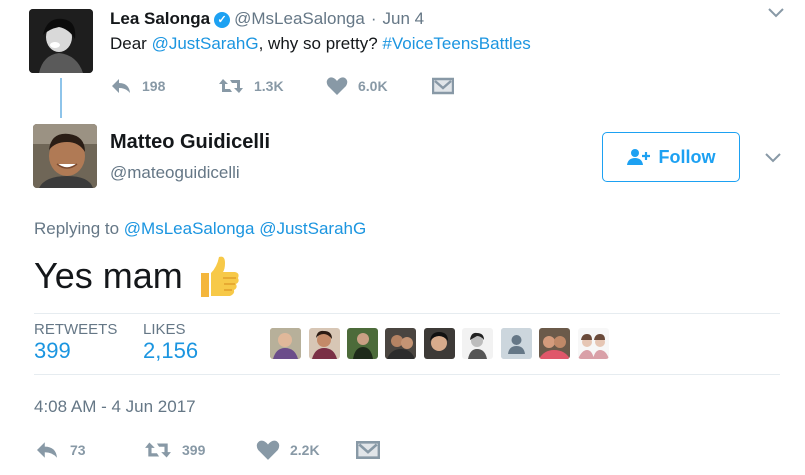 This screenshot has width=805, height=475. I want to click on main-author-handle: @mateoguidicelli, so click(175, 173).